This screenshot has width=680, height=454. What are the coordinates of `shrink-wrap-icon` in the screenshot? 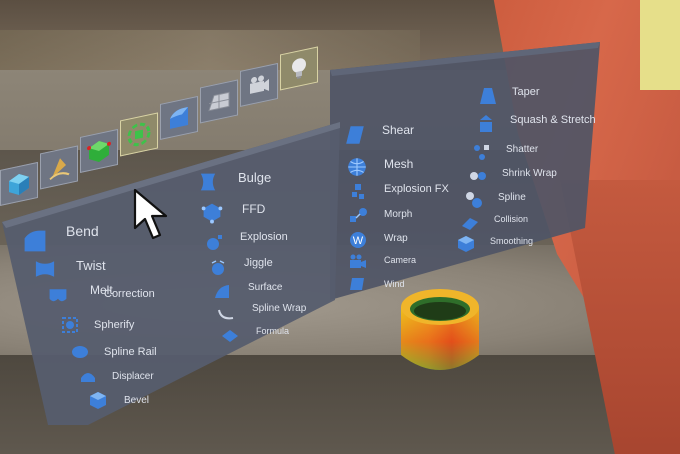 It's located at (478, 176).